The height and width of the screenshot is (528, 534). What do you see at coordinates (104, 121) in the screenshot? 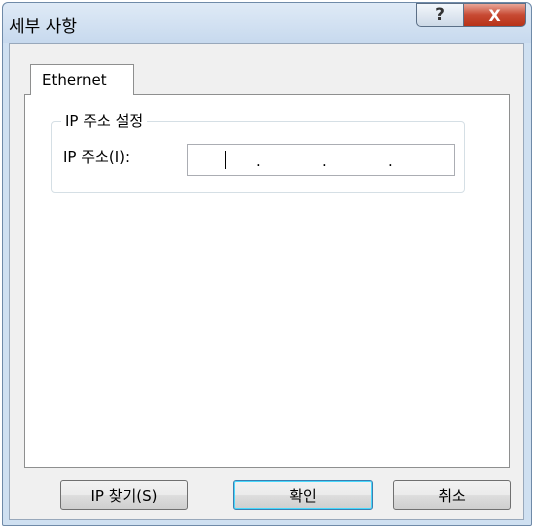
I see `ip-settings-group-title: IP 주소 설정` at bounding box center [104, 121].